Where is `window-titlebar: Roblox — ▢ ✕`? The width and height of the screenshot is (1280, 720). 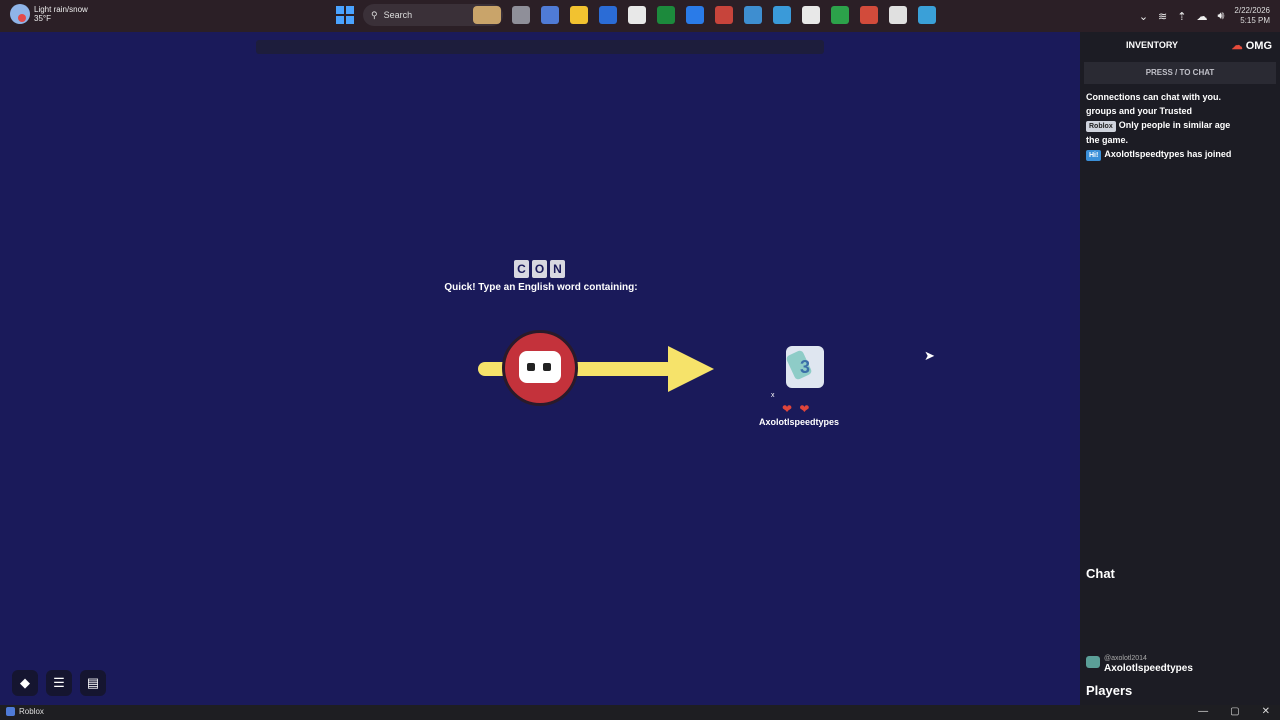 window-titlebar: Roblox — ▢ ✕ is located at coordinates (640, 712).